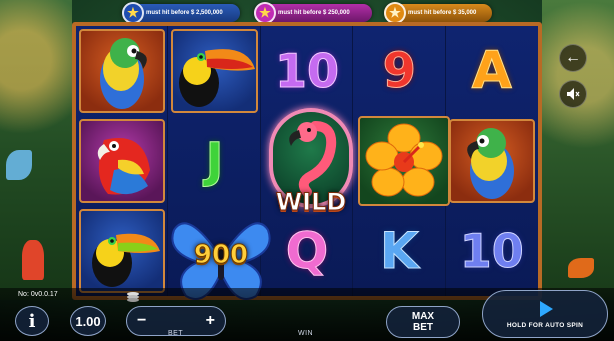 This screenshot has width=614, height=341. I want to click on back-arrow-icon: ←, so click(573, 57).